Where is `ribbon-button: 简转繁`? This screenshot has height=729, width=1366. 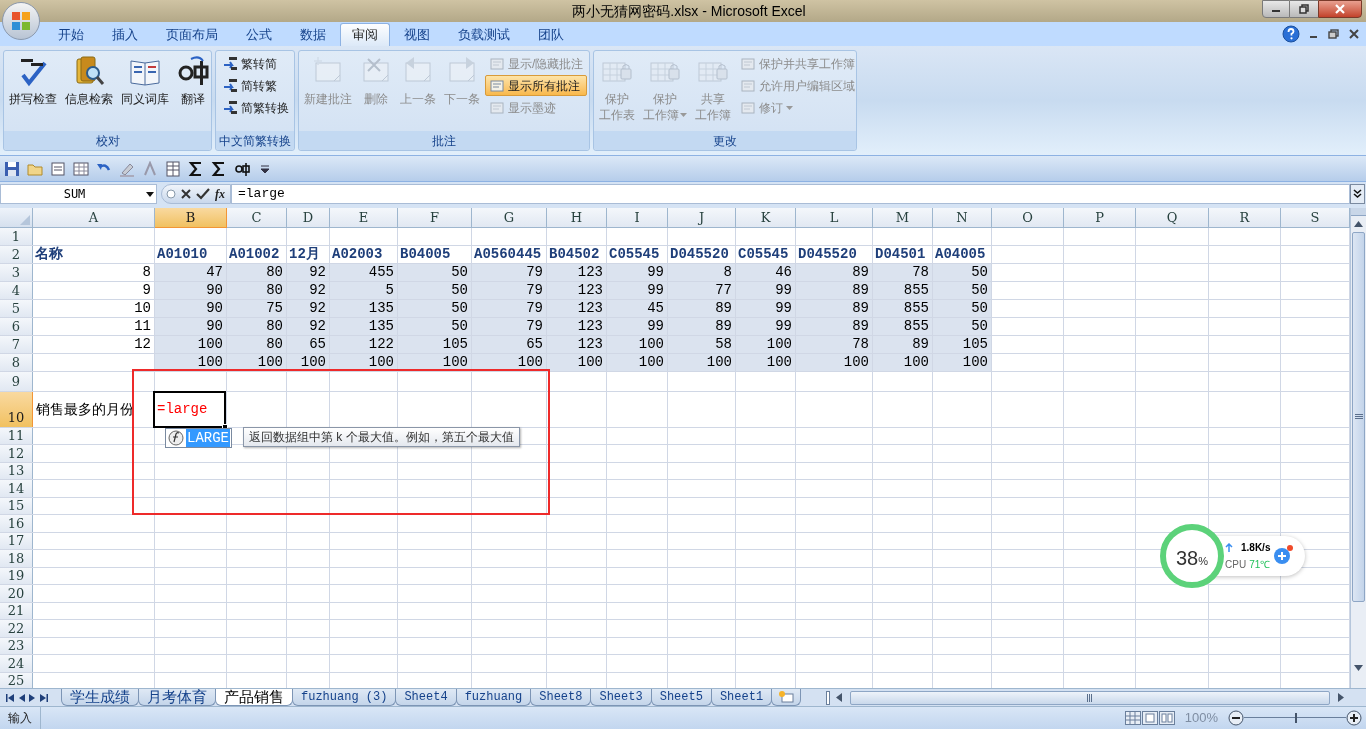
ribbon-button: 简转繁 is located at coordinates (255, 85).